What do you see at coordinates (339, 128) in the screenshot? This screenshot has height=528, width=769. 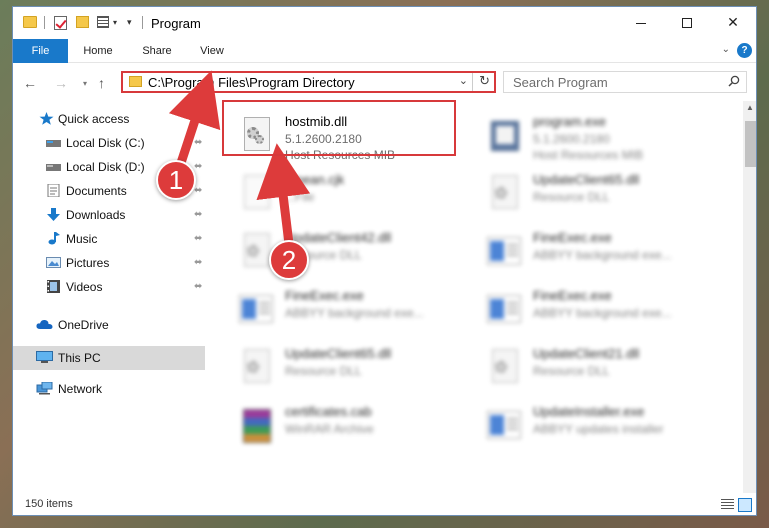 I see `highlight-box` at bounding box center [339, 128].